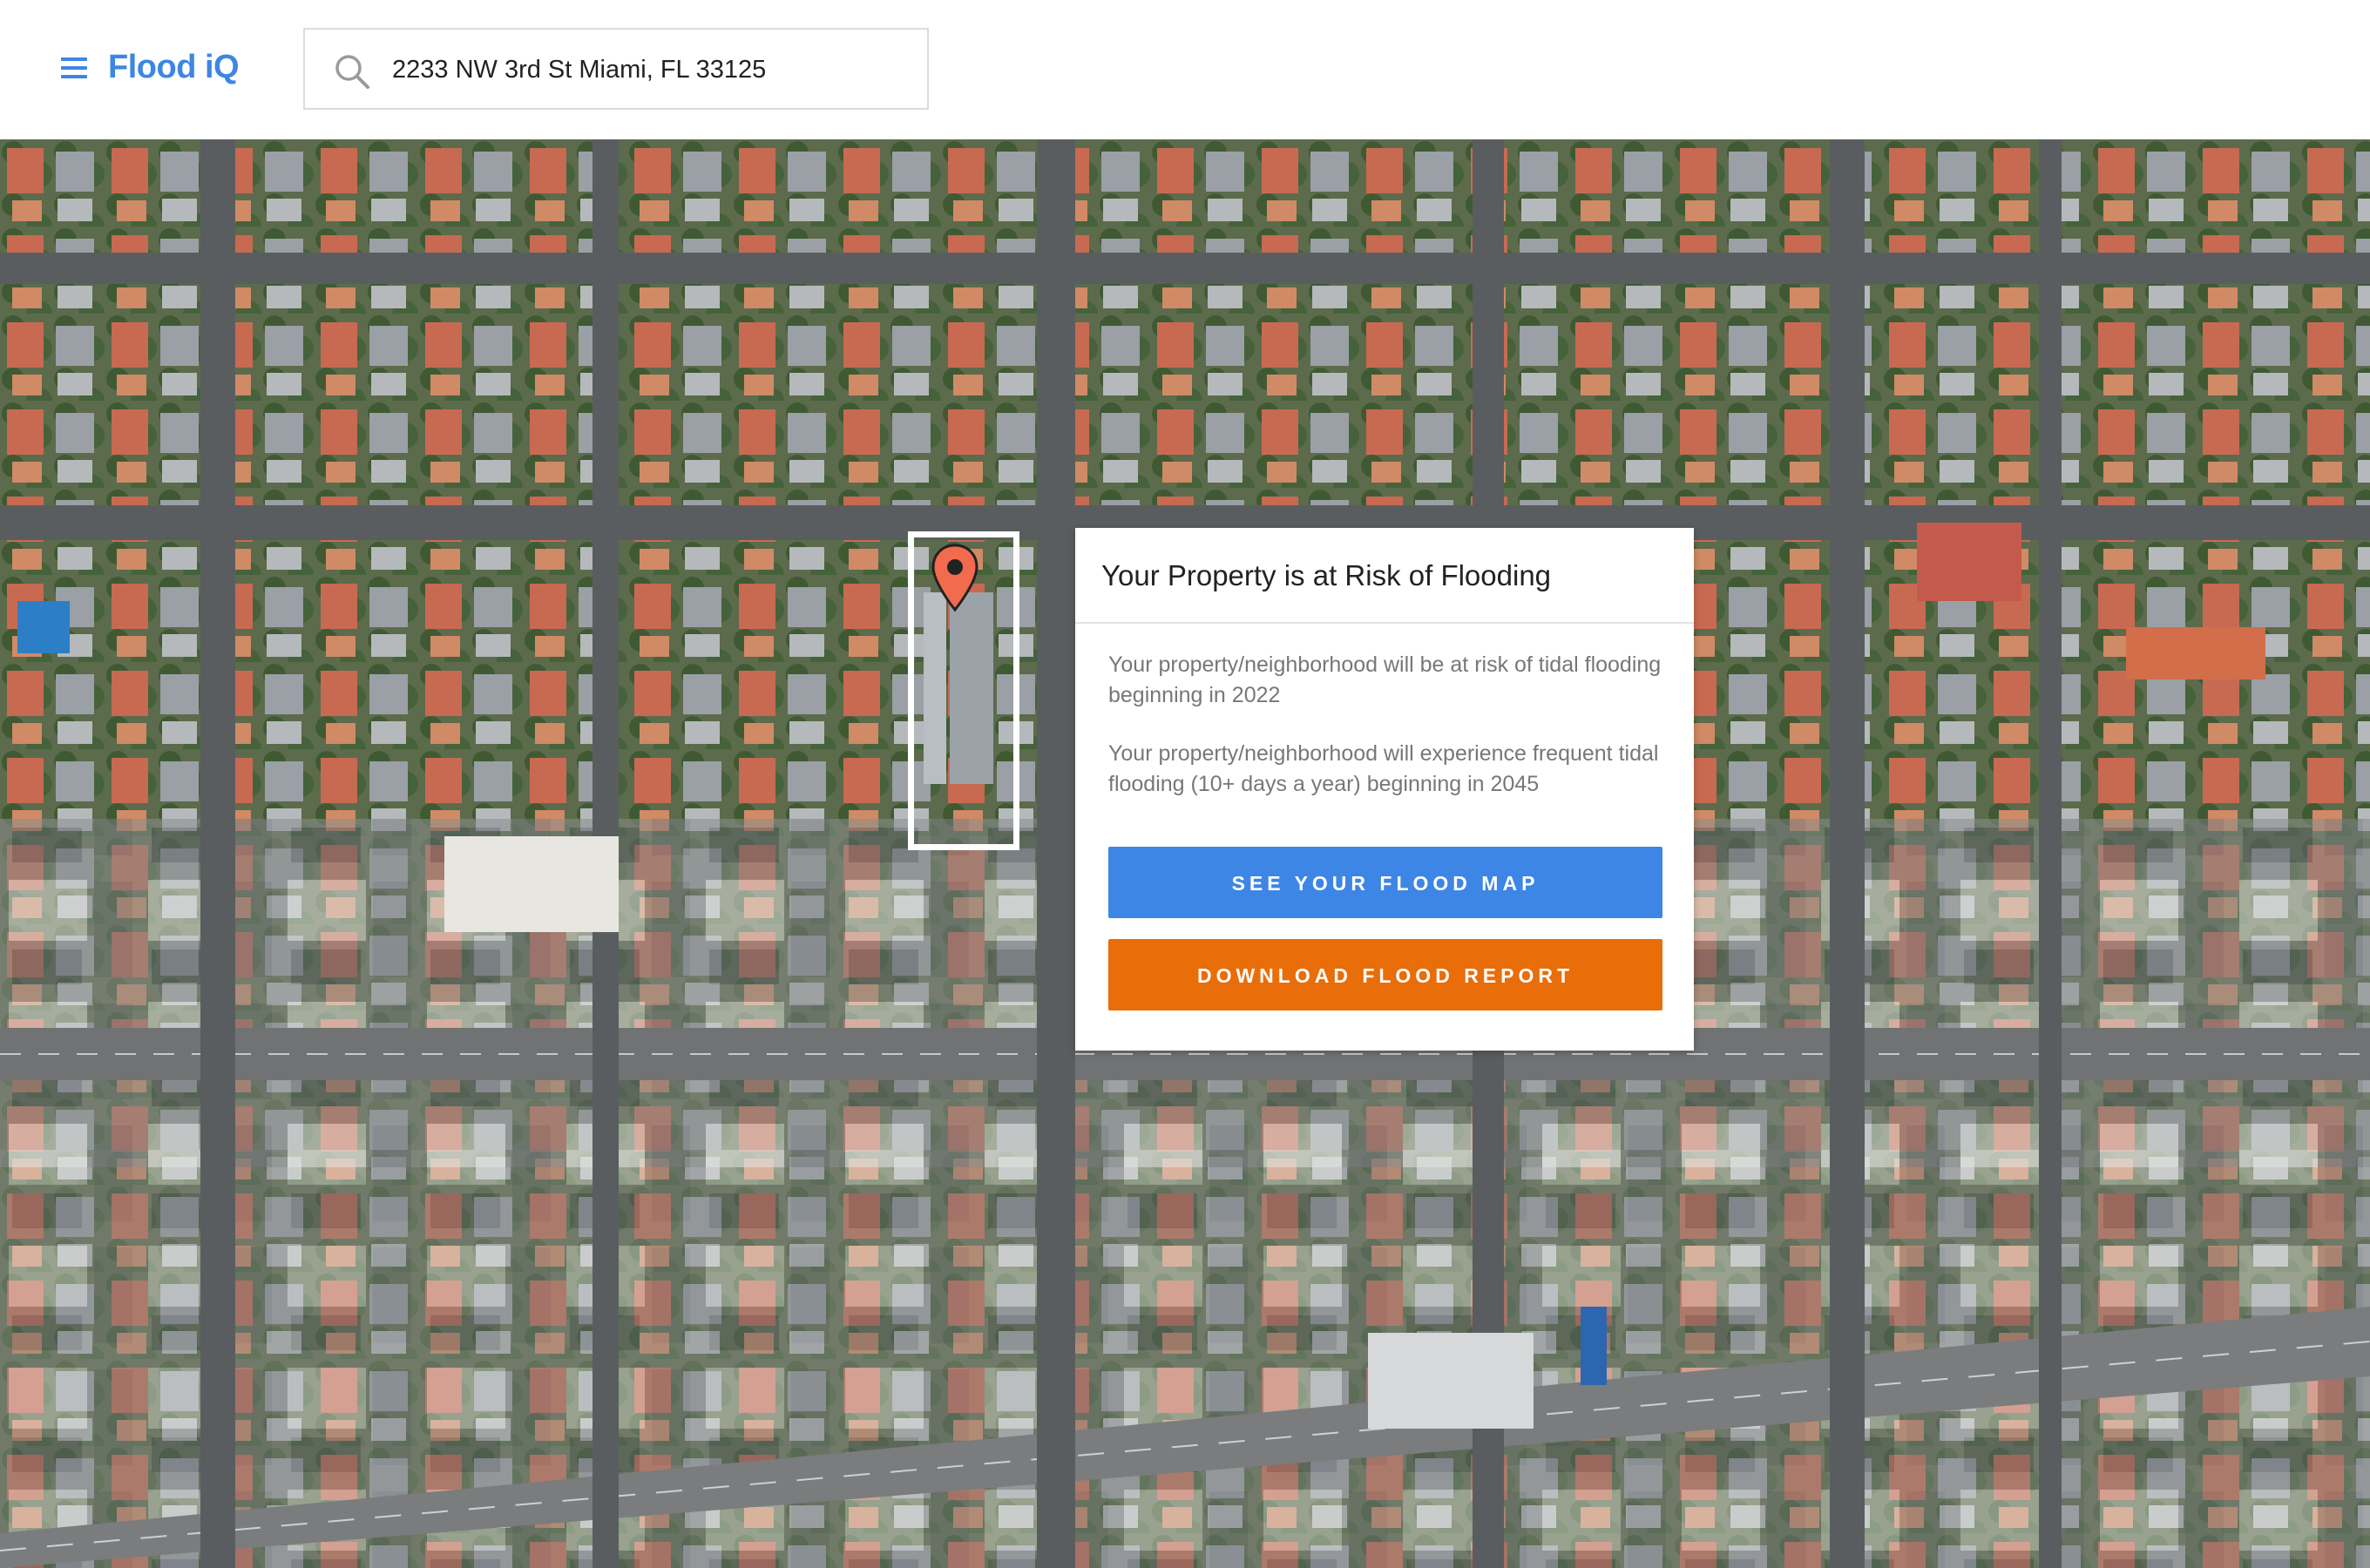 Image resolution: width=2370 pixels, height=1568 pixels. I want to click on hamburger-menu-icon, so click(75, 68).